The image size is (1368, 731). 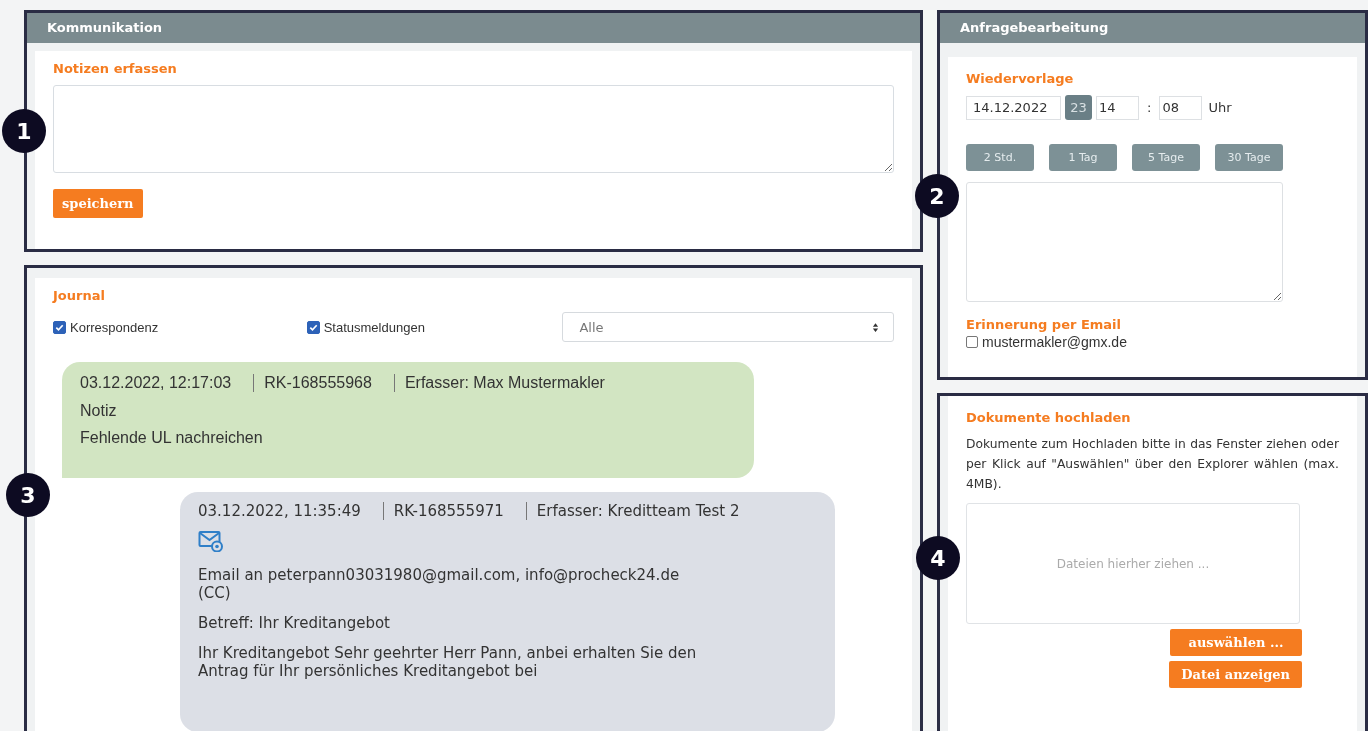 What do you see at coordinates (79, 295) in the screenshot?
I see `section-title: Journal` at bounding box center [79, 295].